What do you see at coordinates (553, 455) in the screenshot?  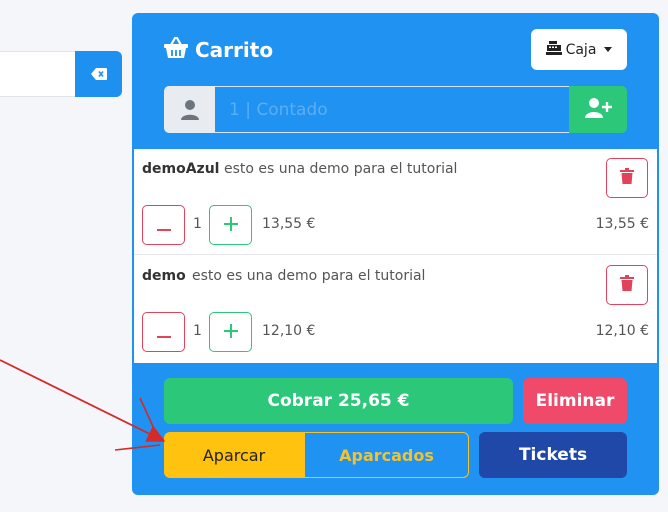 I see `tickets-button: Tickets` at bounding box center [553, 455].